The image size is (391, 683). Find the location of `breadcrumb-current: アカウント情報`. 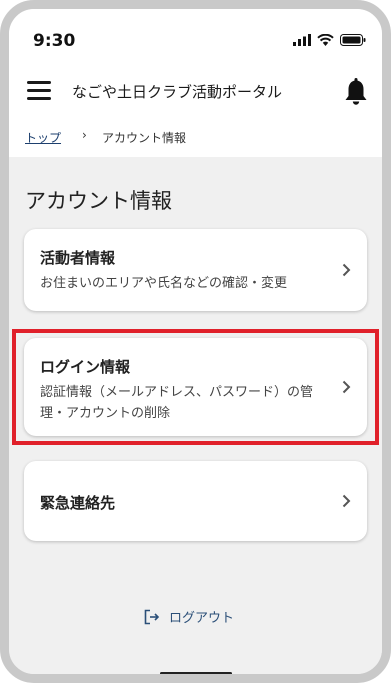

breadcrumb-current: アカウント情報 is located at coordinates (144, 138).